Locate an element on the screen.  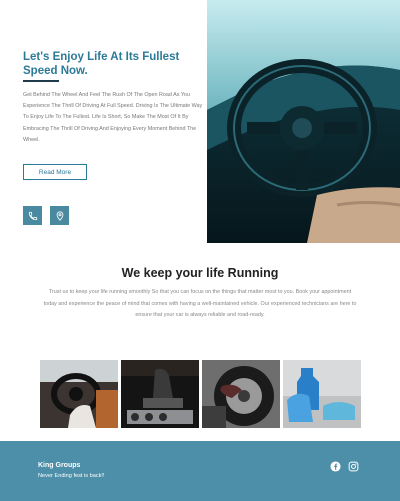
gallery-image-gear-shifter is located at coordinates (160, 394).